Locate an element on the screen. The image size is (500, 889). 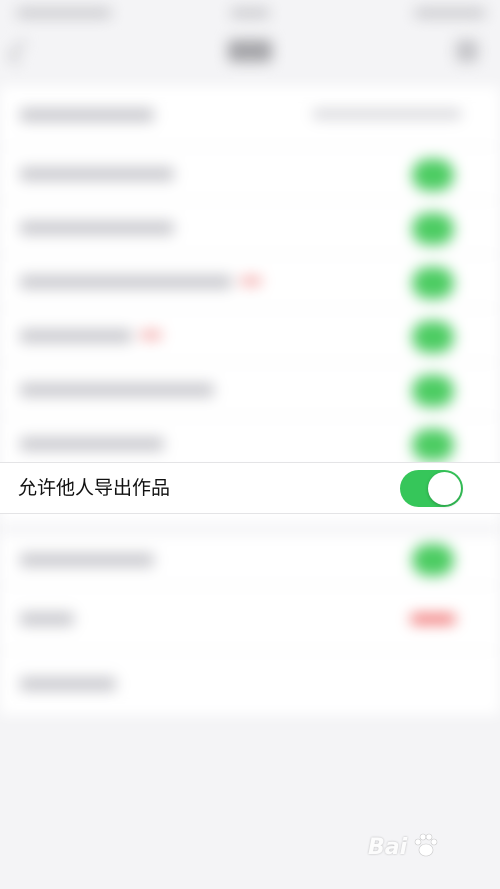
watermark: Bai is located at coordinates (423, 851).